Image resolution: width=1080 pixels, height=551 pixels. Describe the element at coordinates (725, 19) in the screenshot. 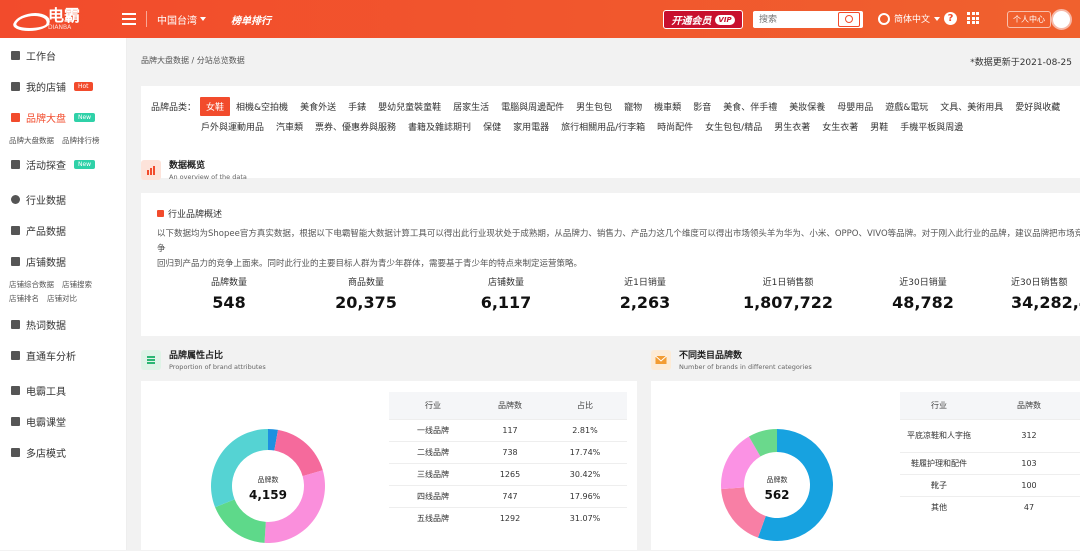

I see `vip-badge: VIP` at that location.